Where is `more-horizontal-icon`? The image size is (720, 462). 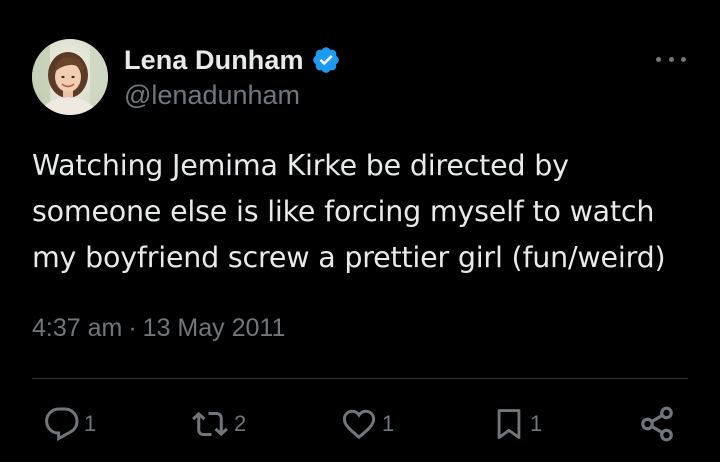 more-horizontal-icon is located at coordinates (658, 59).